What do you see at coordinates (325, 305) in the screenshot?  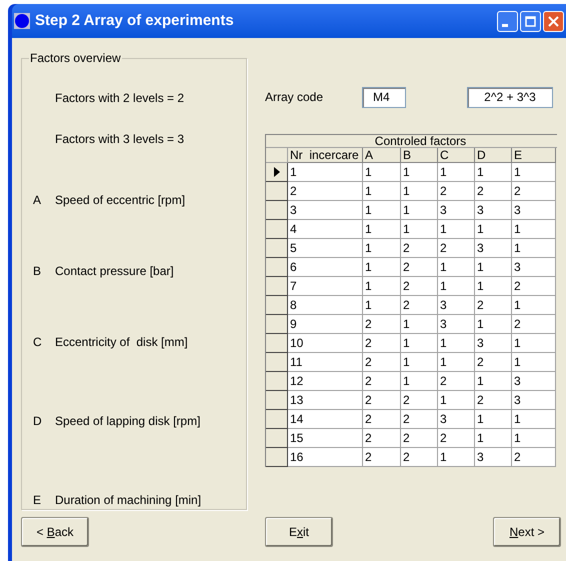 I see `table-cell: 8` at bounding box center [325, 305].